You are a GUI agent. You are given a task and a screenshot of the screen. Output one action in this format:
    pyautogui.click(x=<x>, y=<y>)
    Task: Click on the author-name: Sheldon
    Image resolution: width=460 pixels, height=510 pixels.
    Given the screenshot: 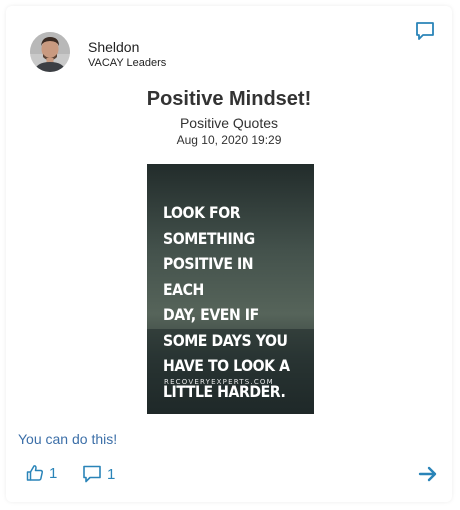 What is the action you would take?
    pyautogui.click(x=113, y=47)
    